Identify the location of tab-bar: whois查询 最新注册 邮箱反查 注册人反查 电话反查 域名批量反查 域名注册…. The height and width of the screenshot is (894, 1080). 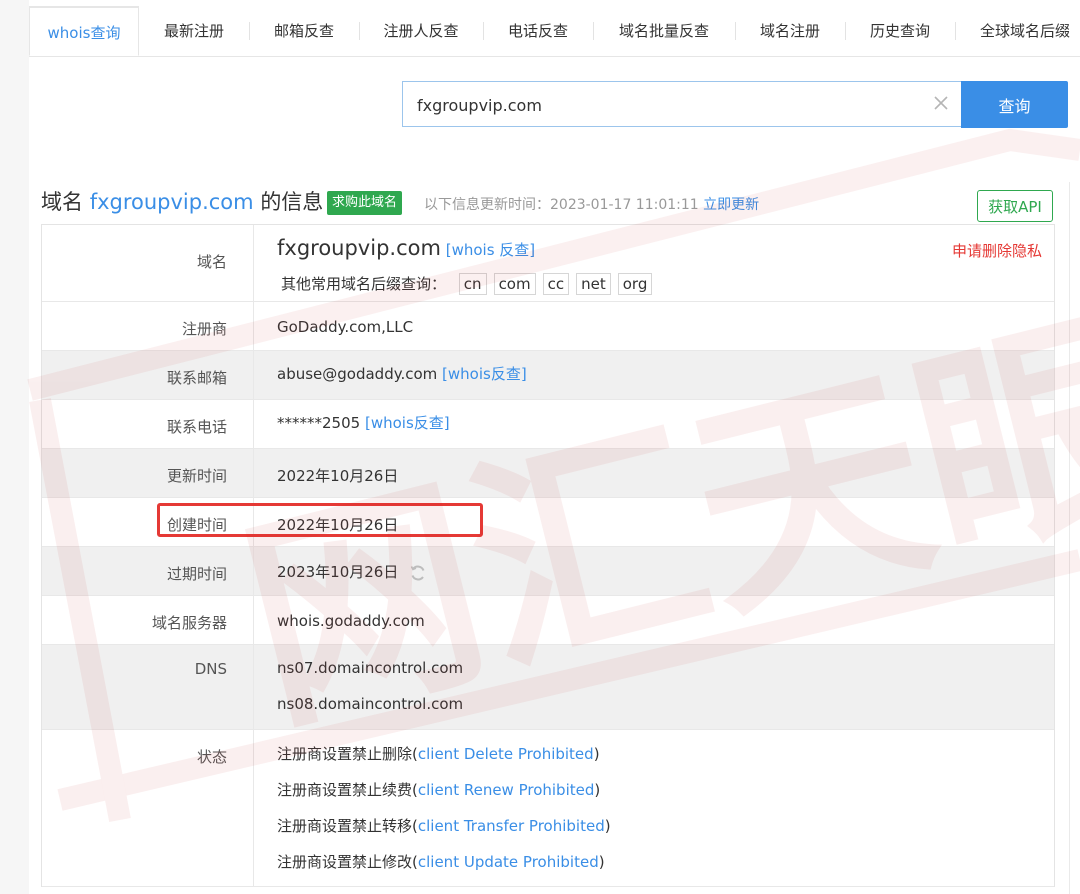
(554, 28).